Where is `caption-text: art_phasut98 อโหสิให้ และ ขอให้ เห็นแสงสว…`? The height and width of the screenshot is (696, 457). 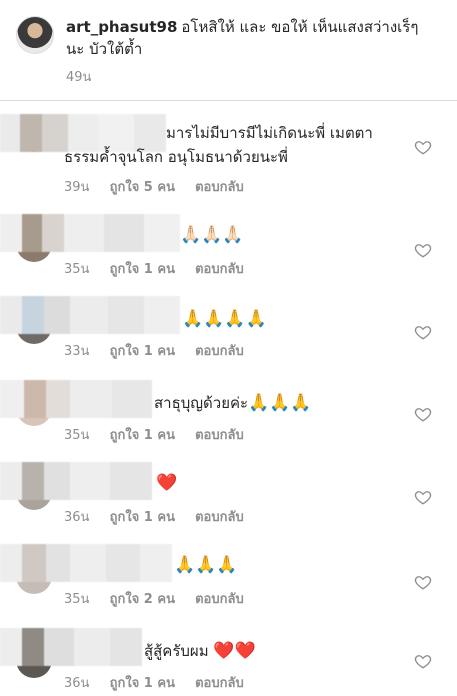 caption-text: art_phasut98 อโหสิให้ และ ขอให้ เห็นแสงสว… is located at coordinates (251, 38).